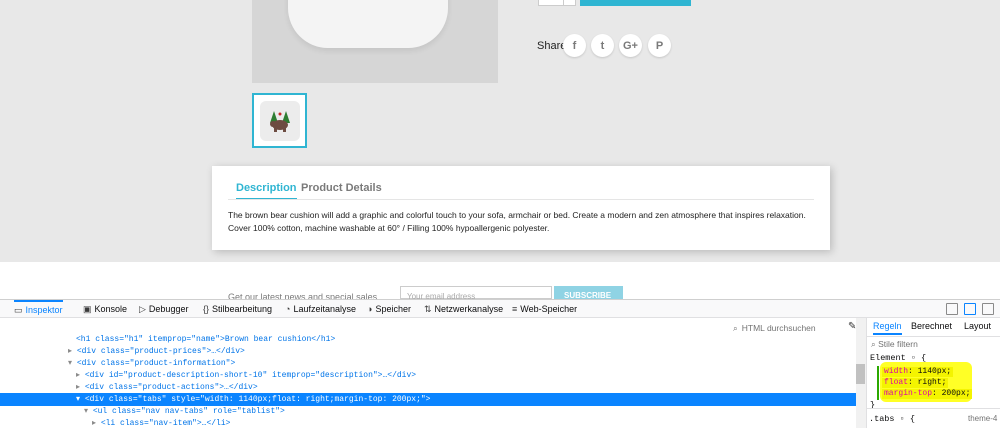 The height and width of the screenshot is (428, 1000). Describe the element at coordinates (931, 326) in the screenshot. I see `tab-berechnet: Berechnet` at that location.